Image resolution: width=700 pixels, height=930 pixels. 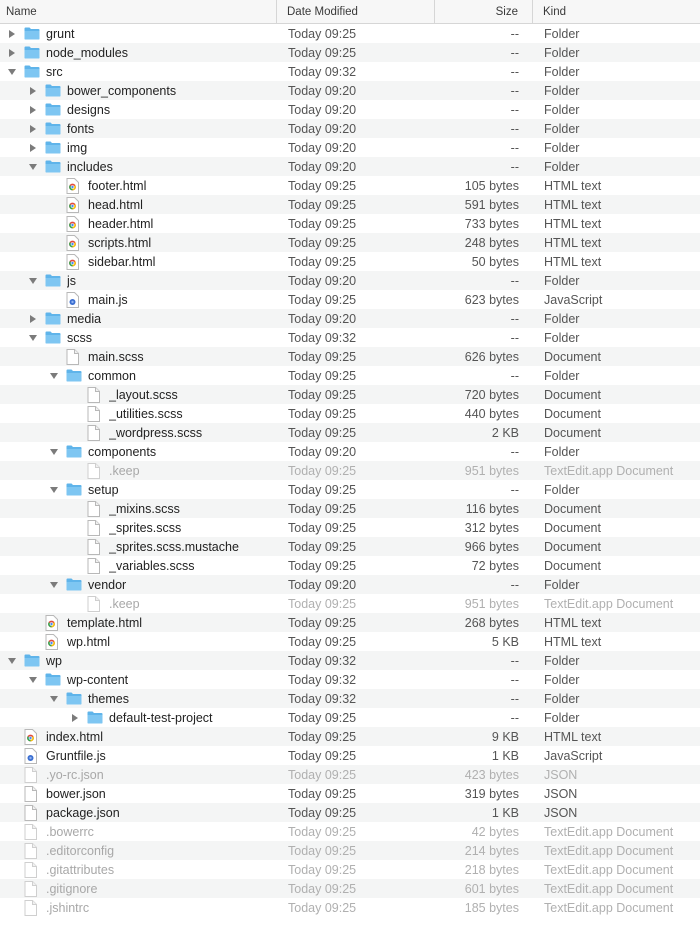 I want to click on file-row: bower.json Today 09:25 319 bytes JSON, so click(x=350, y=793).